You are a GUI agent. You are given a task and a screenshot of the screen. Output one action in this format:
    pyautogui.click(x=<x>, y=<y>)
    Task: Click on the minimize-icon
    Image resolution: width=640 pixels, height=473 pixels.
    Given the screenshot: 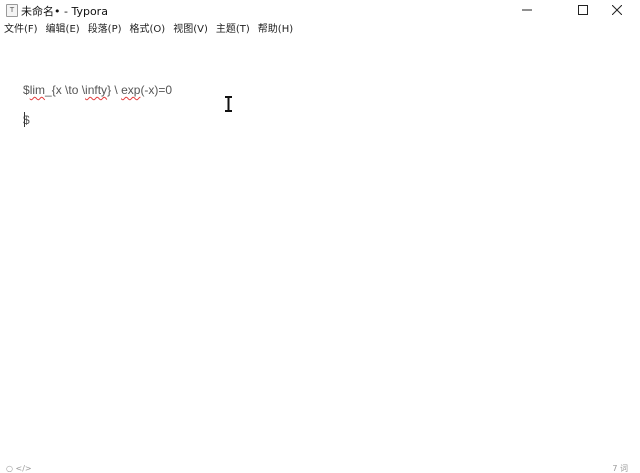 What is the action you would take?
    pyautogui.click(x=527, y=10)
    